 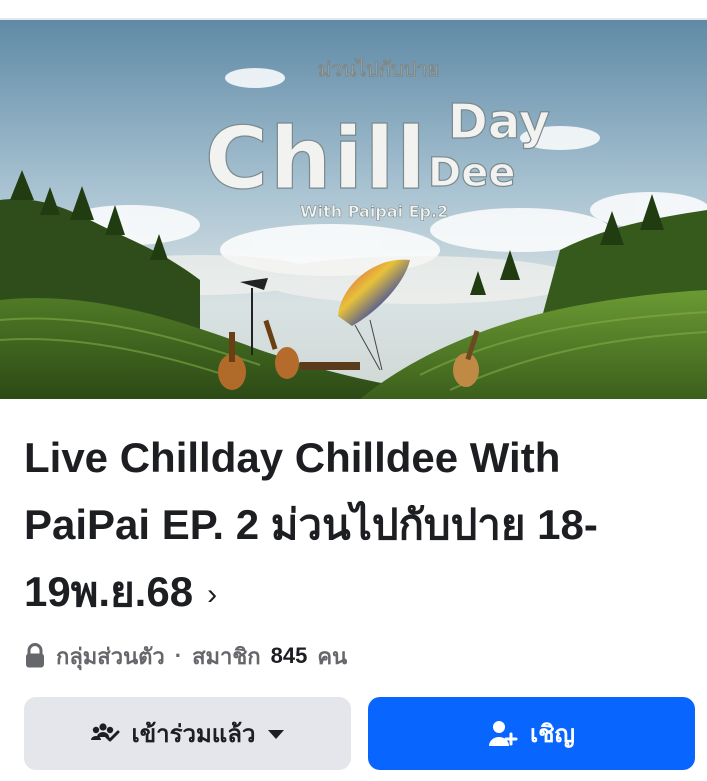 I want to click on caret-down-icon, so click(x=276, y=734).